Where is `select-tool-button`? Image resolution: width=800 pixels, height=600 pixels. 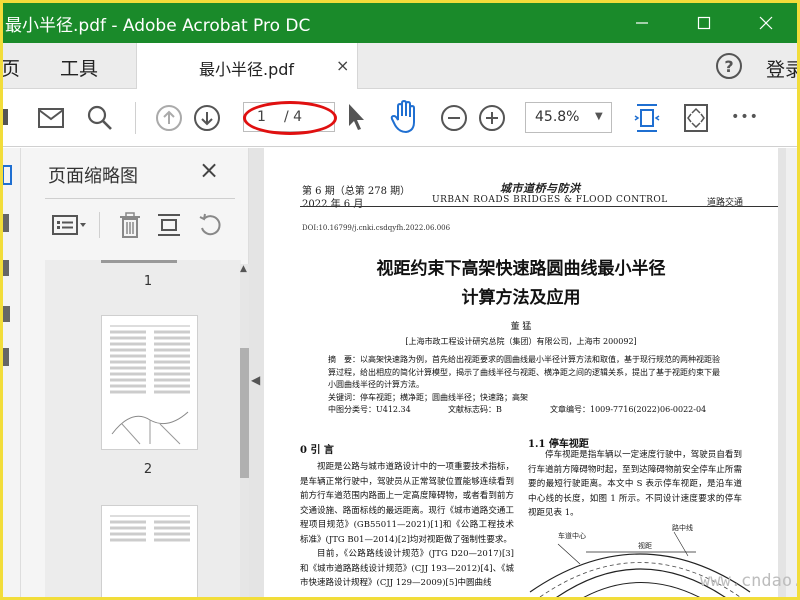 select-tool-button is located at coordinates (356, 117).